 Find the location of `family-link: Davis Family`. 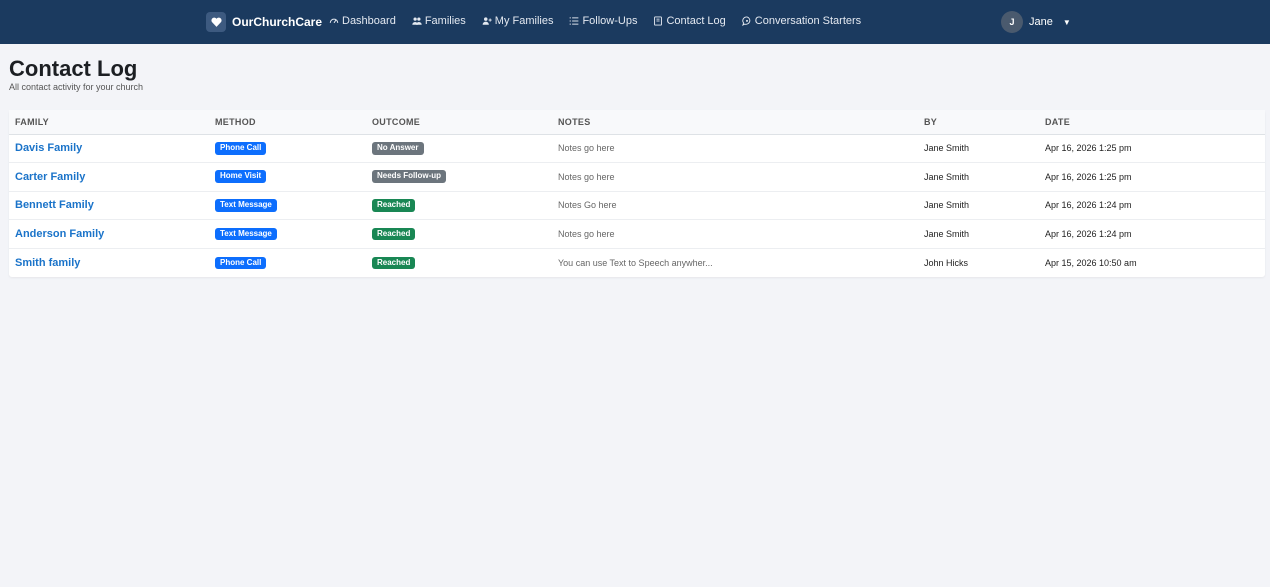

family-link: Davis Family is located at coordinates (48, 148).